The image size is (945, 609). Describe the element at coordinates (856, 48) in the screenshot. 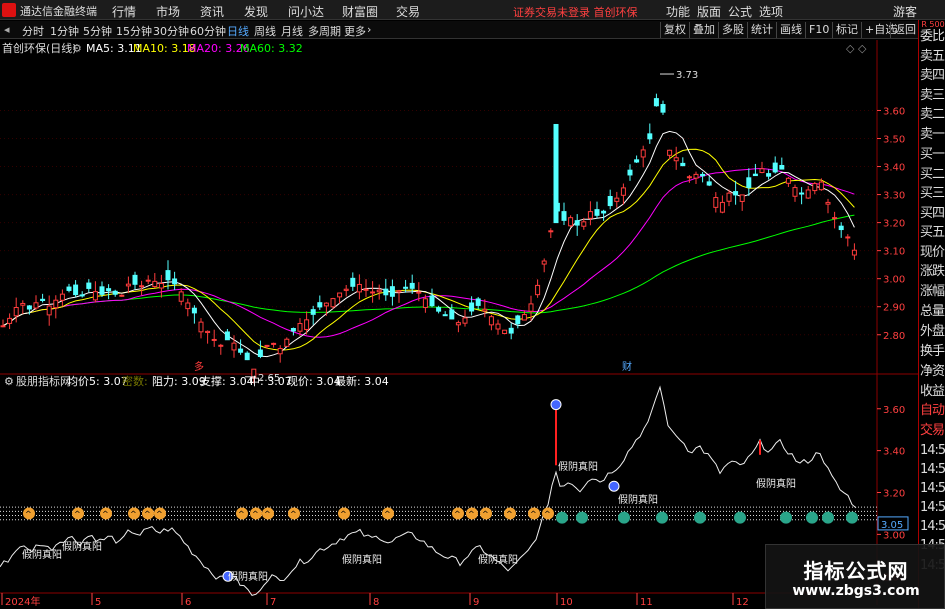

I see `panel-diamond-icons: ◇ ◇` at that location.